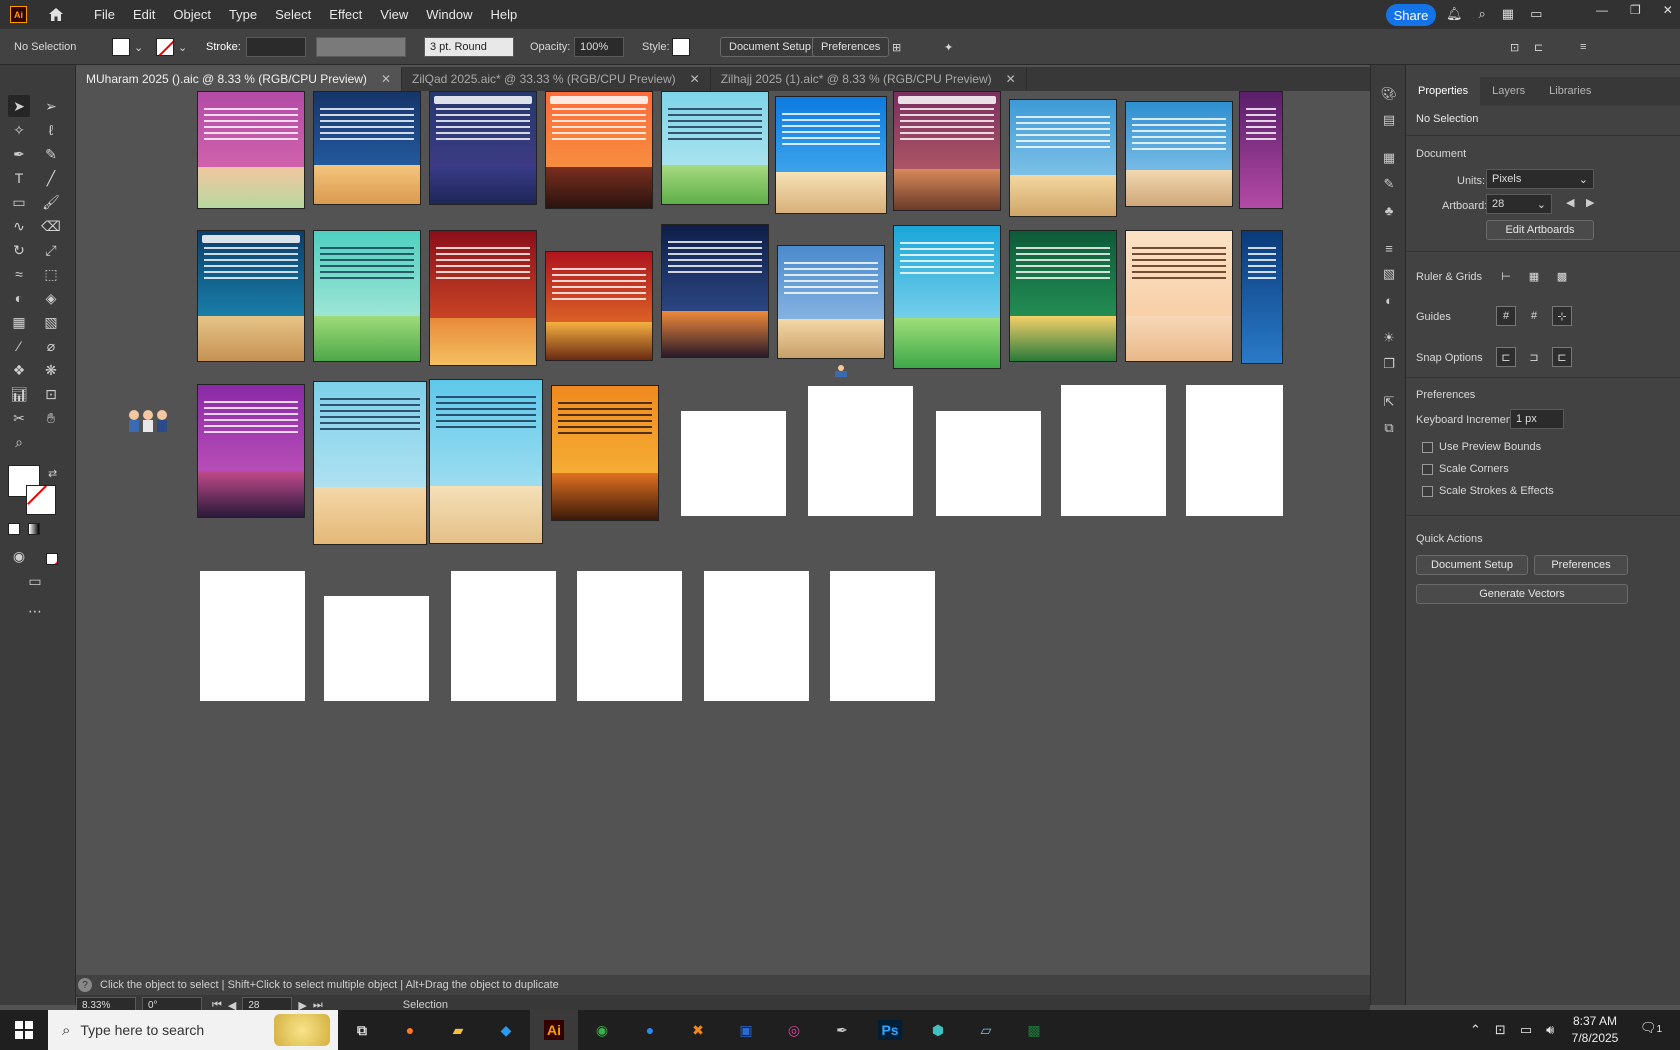 Image resolution: width=1680 pixels, height=1050 pixels. I want to click on shape-builder-icon: ◐, so click(19, 298).